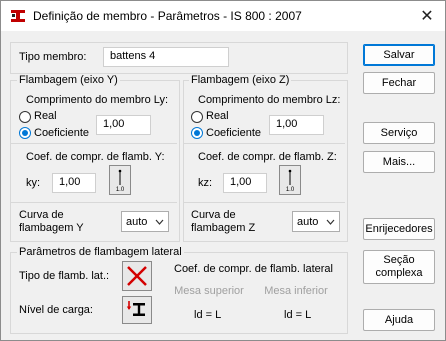 The image size is (446, 341). What do you see at coordinates (197, 117) in the screenshot?
I see `radio-real-z` at bounding box center [197, 117].